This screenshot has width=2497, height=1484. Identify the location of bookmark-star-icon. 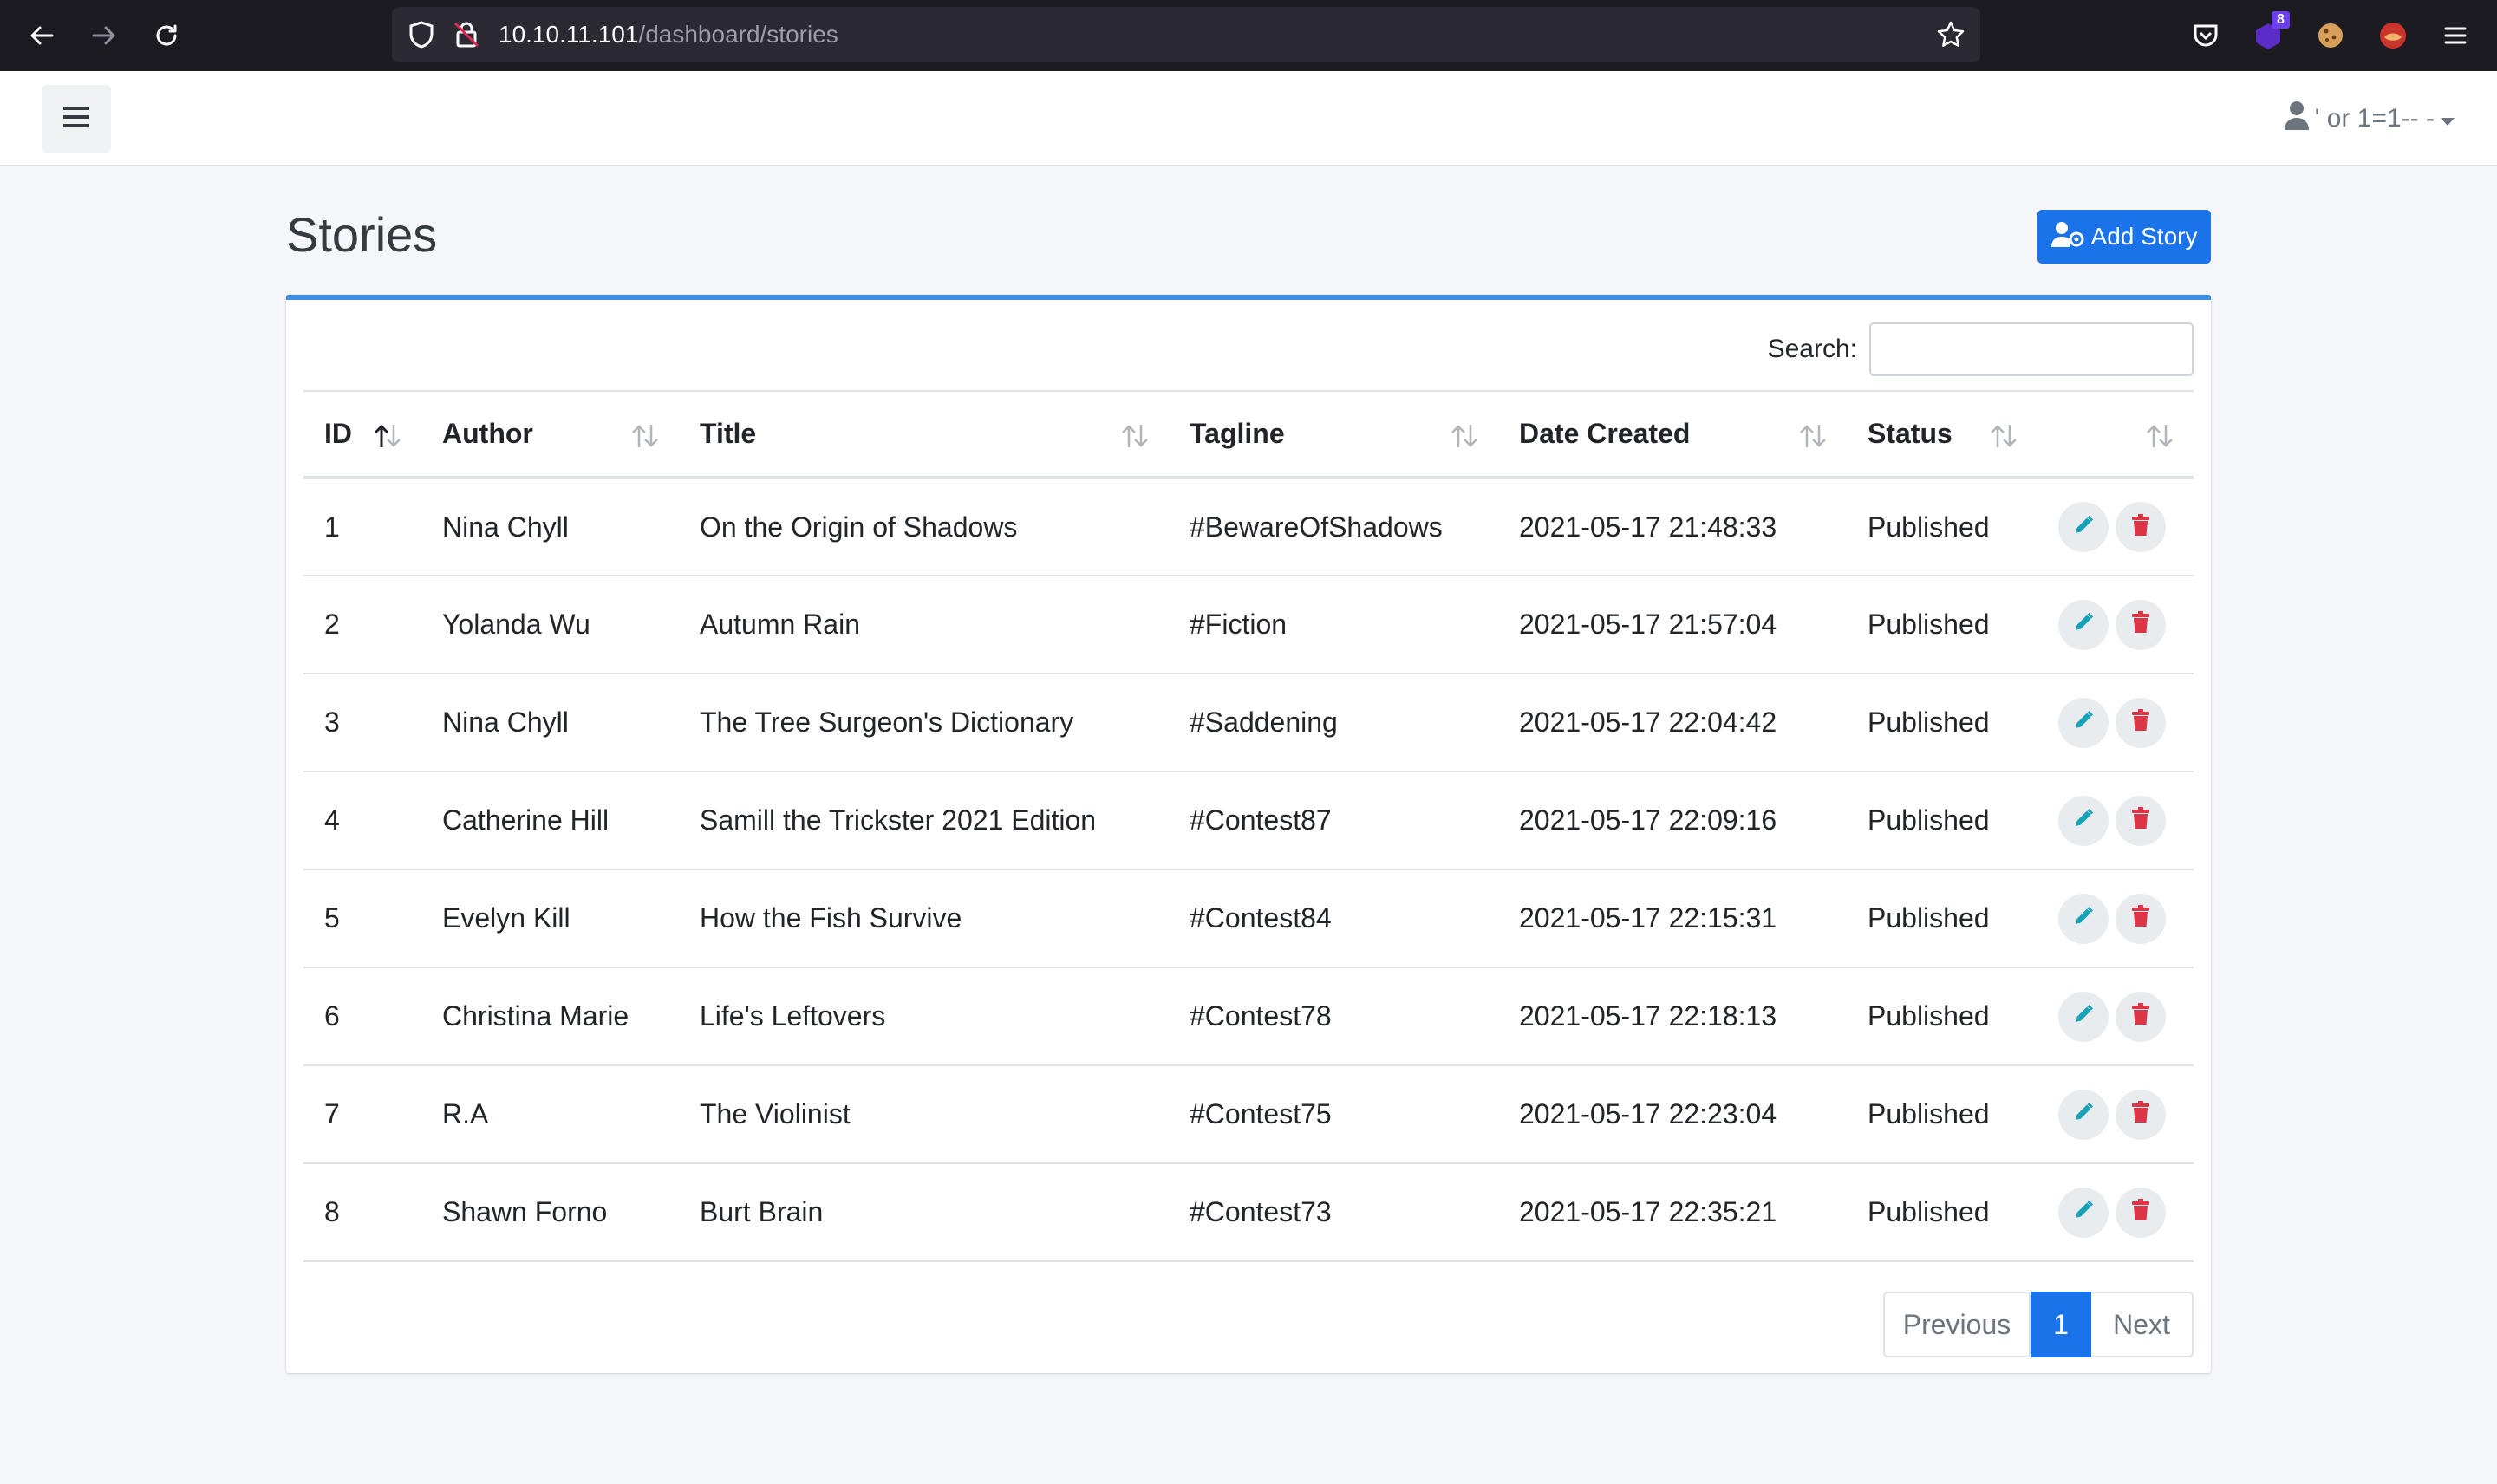
(1951, 34).